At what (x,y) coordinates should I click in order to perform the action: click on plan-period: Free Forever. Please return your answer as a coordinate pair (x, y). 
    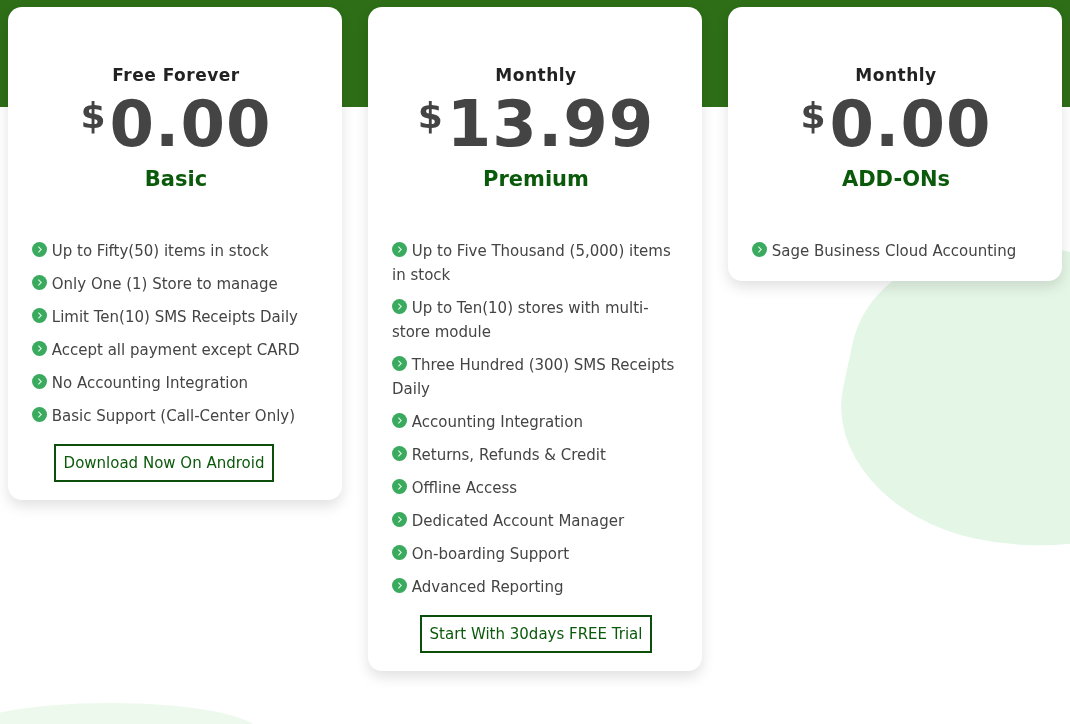
    Looking at the image, I should click on (176, 75).